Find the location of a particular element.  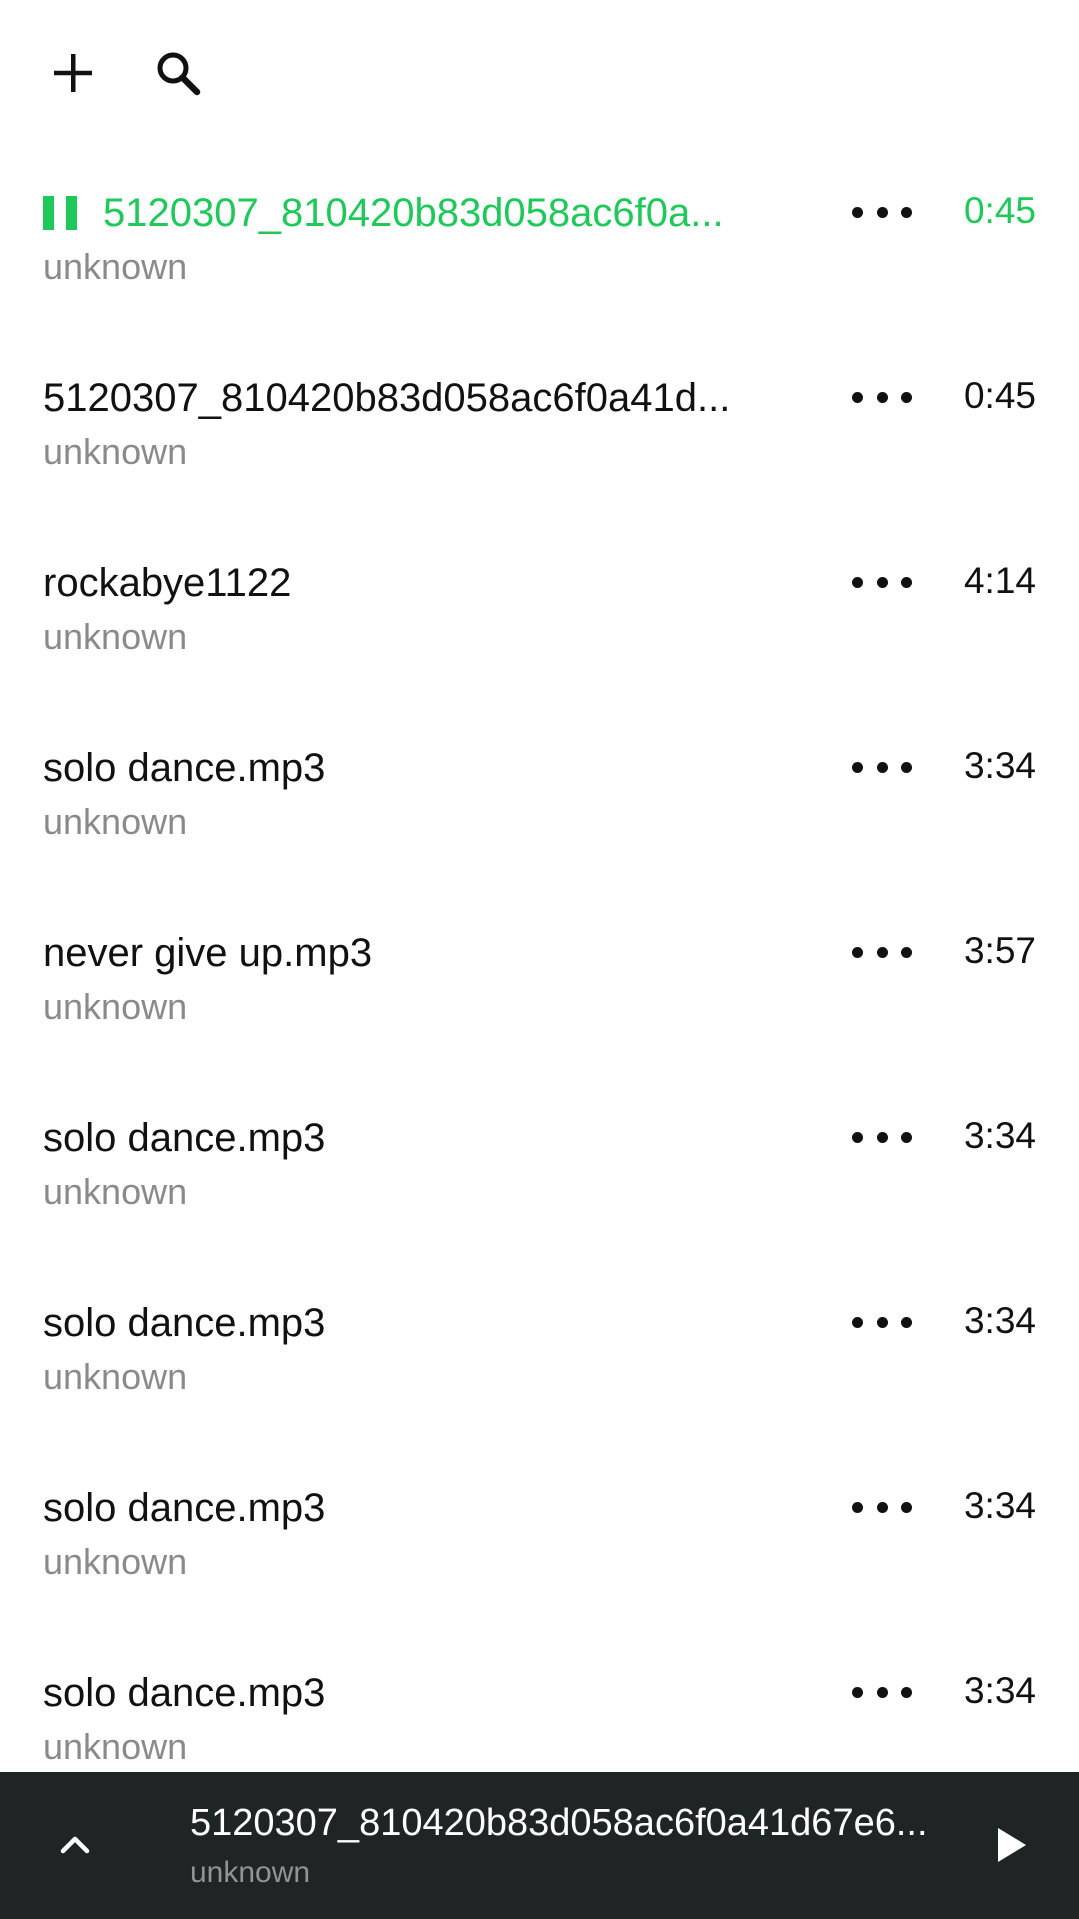

search-button is located at coordinates (178, 73).